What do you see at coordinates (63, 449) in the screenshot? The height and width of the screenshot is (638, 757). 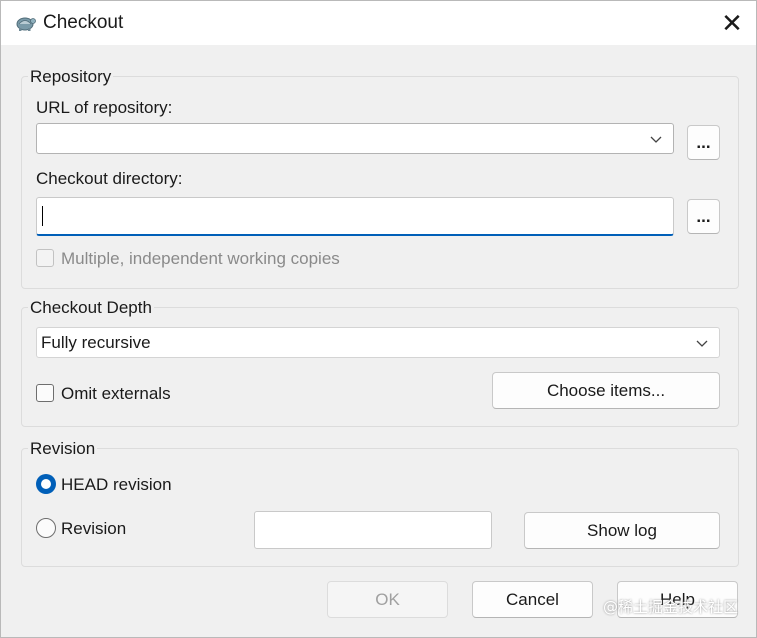 I see `revision-group-label: Revision` at bounding box center [63, 449].